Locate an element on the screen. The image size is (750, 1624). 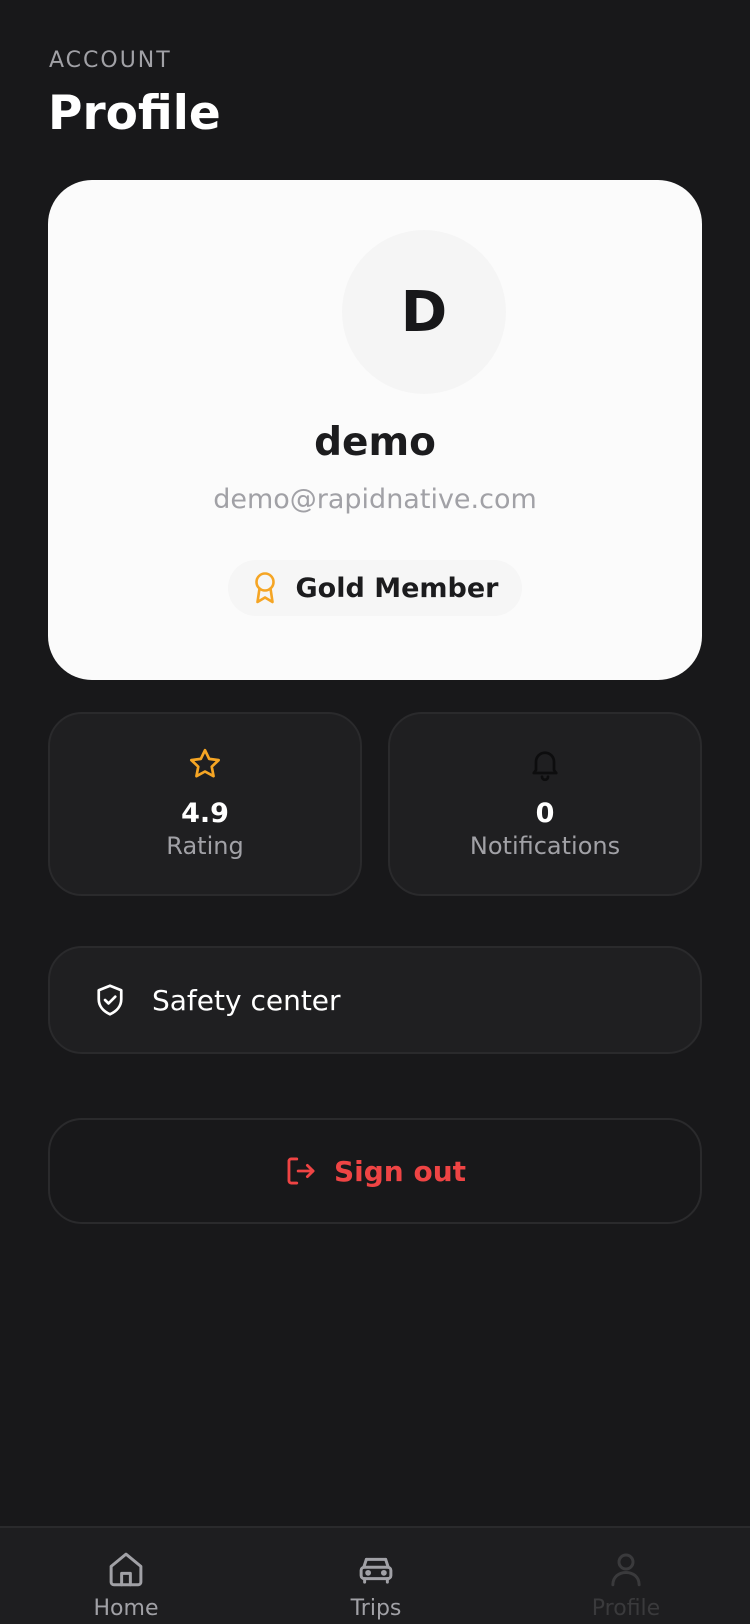
page-title: Profile is located at coordinates (134, 113).